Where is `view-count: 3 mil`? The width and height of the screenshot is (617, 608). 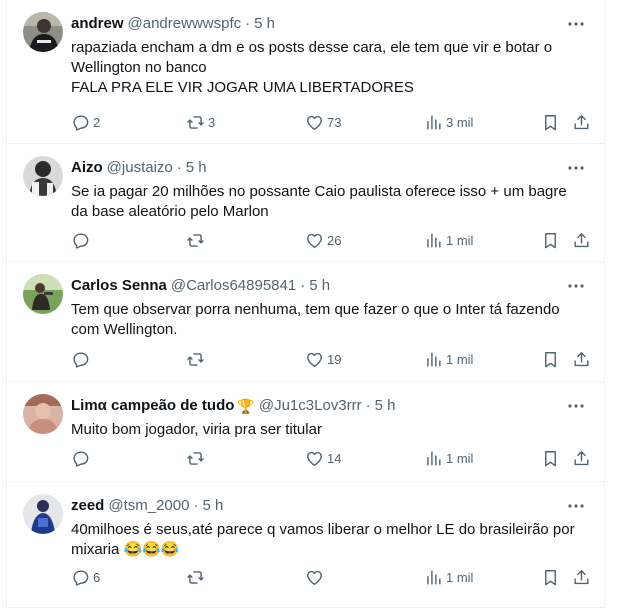 view-count: 3 mil is located at coordinates (460, 122).